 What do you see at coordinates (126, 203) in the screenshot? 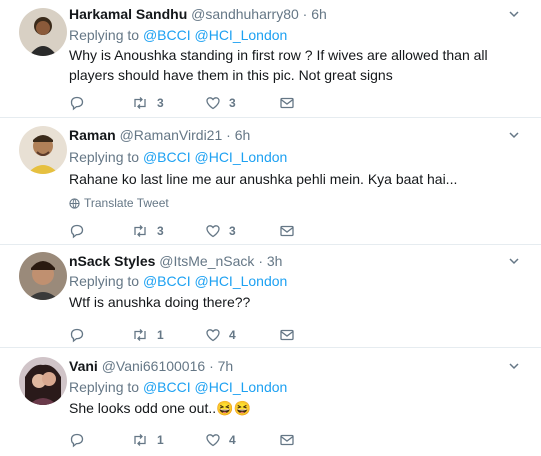
I see `translate-label: Translate Tweet` at bounding box center [126, 203].